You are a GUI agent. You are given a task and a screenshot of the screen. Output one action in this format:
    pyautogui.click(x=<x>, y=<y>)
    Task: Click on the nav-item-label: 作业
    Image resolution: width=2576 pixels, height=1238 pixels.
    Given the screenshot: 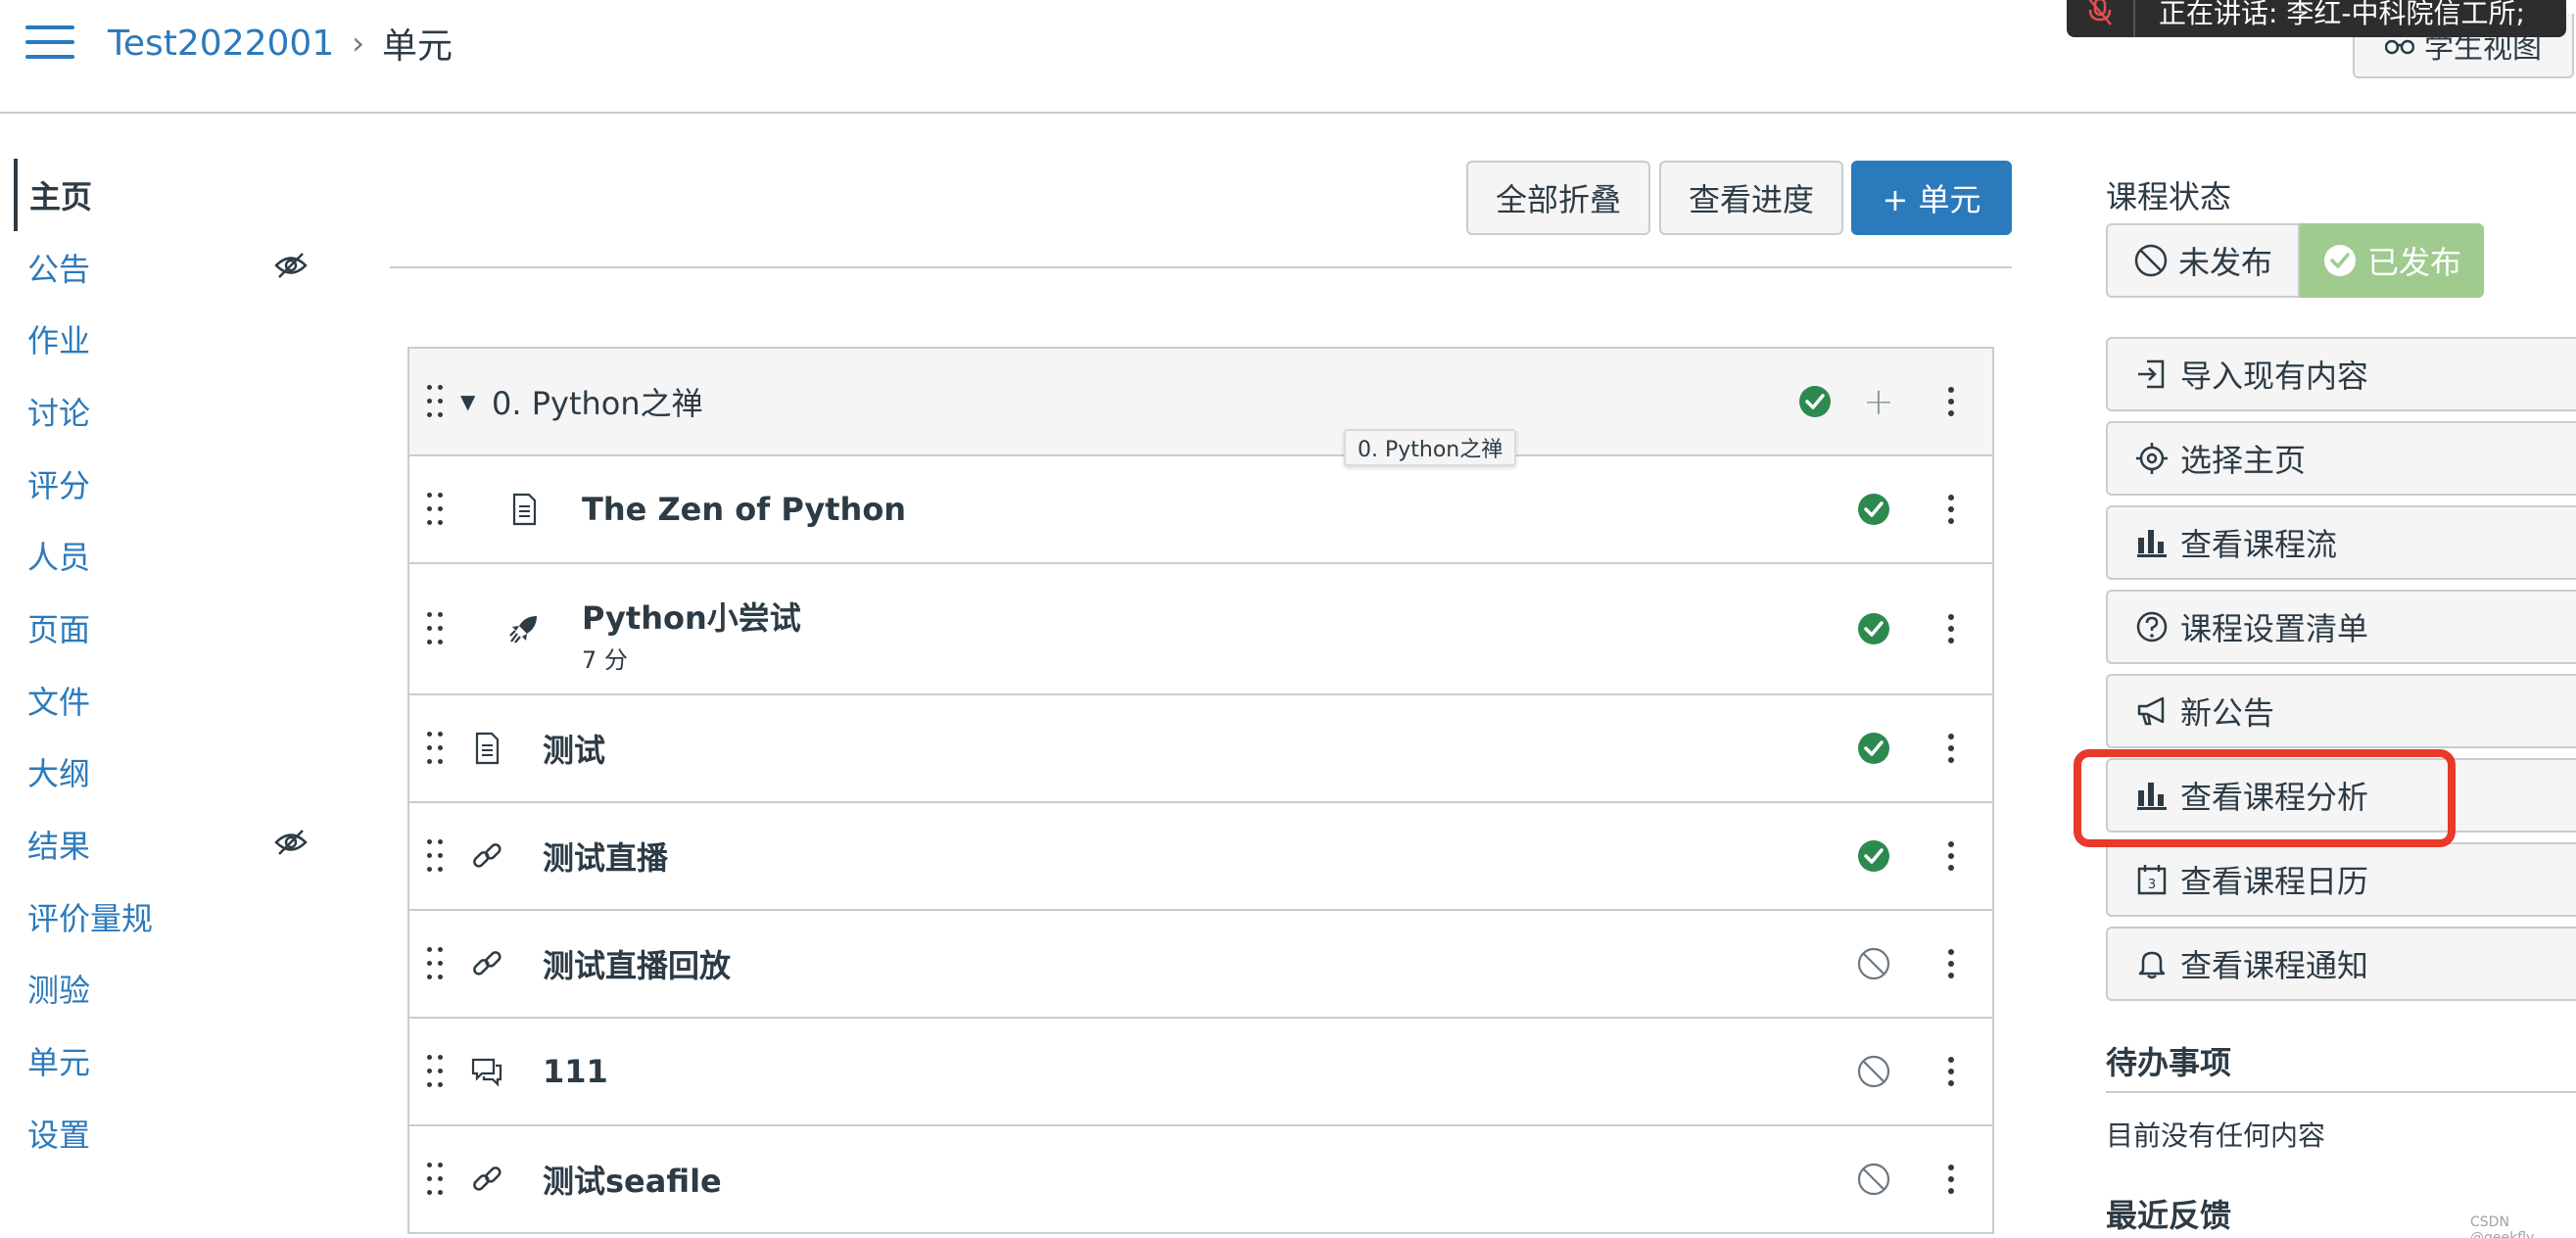 What is the action you would take?
    pyautogui.click(x=59, y=341)
    